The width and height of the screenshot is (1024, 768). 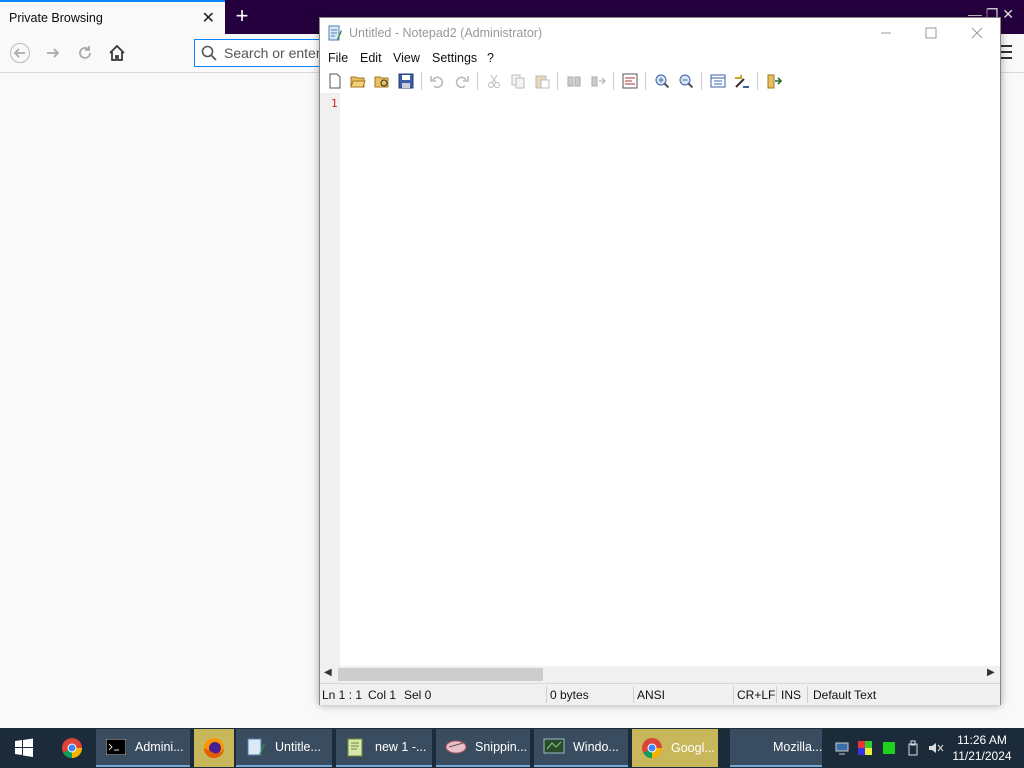 I want to click on url-bar, so click(x=264, y=53).